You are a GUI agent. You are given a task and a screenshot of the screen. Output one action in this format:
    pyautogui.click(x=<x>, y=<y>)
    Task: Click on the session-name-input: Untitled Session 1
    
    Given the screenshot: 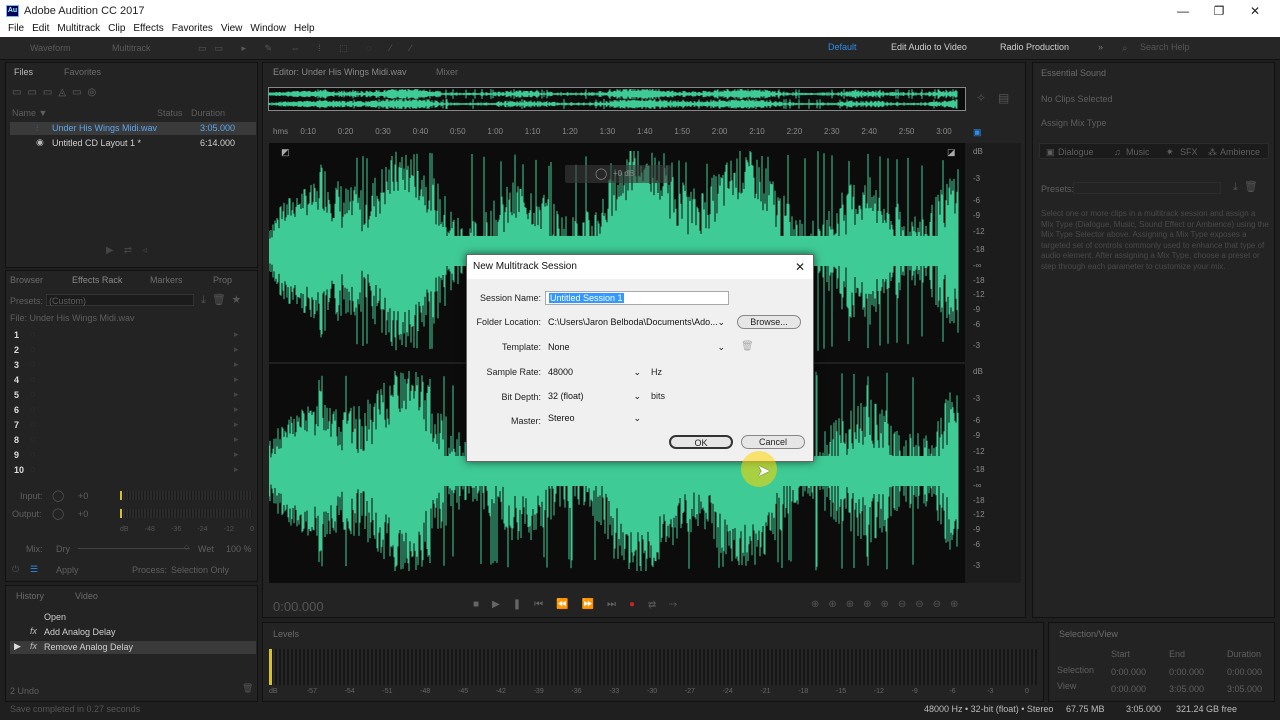 What is the action you would take?
    pyautogui.click(x=637, y=298)
    